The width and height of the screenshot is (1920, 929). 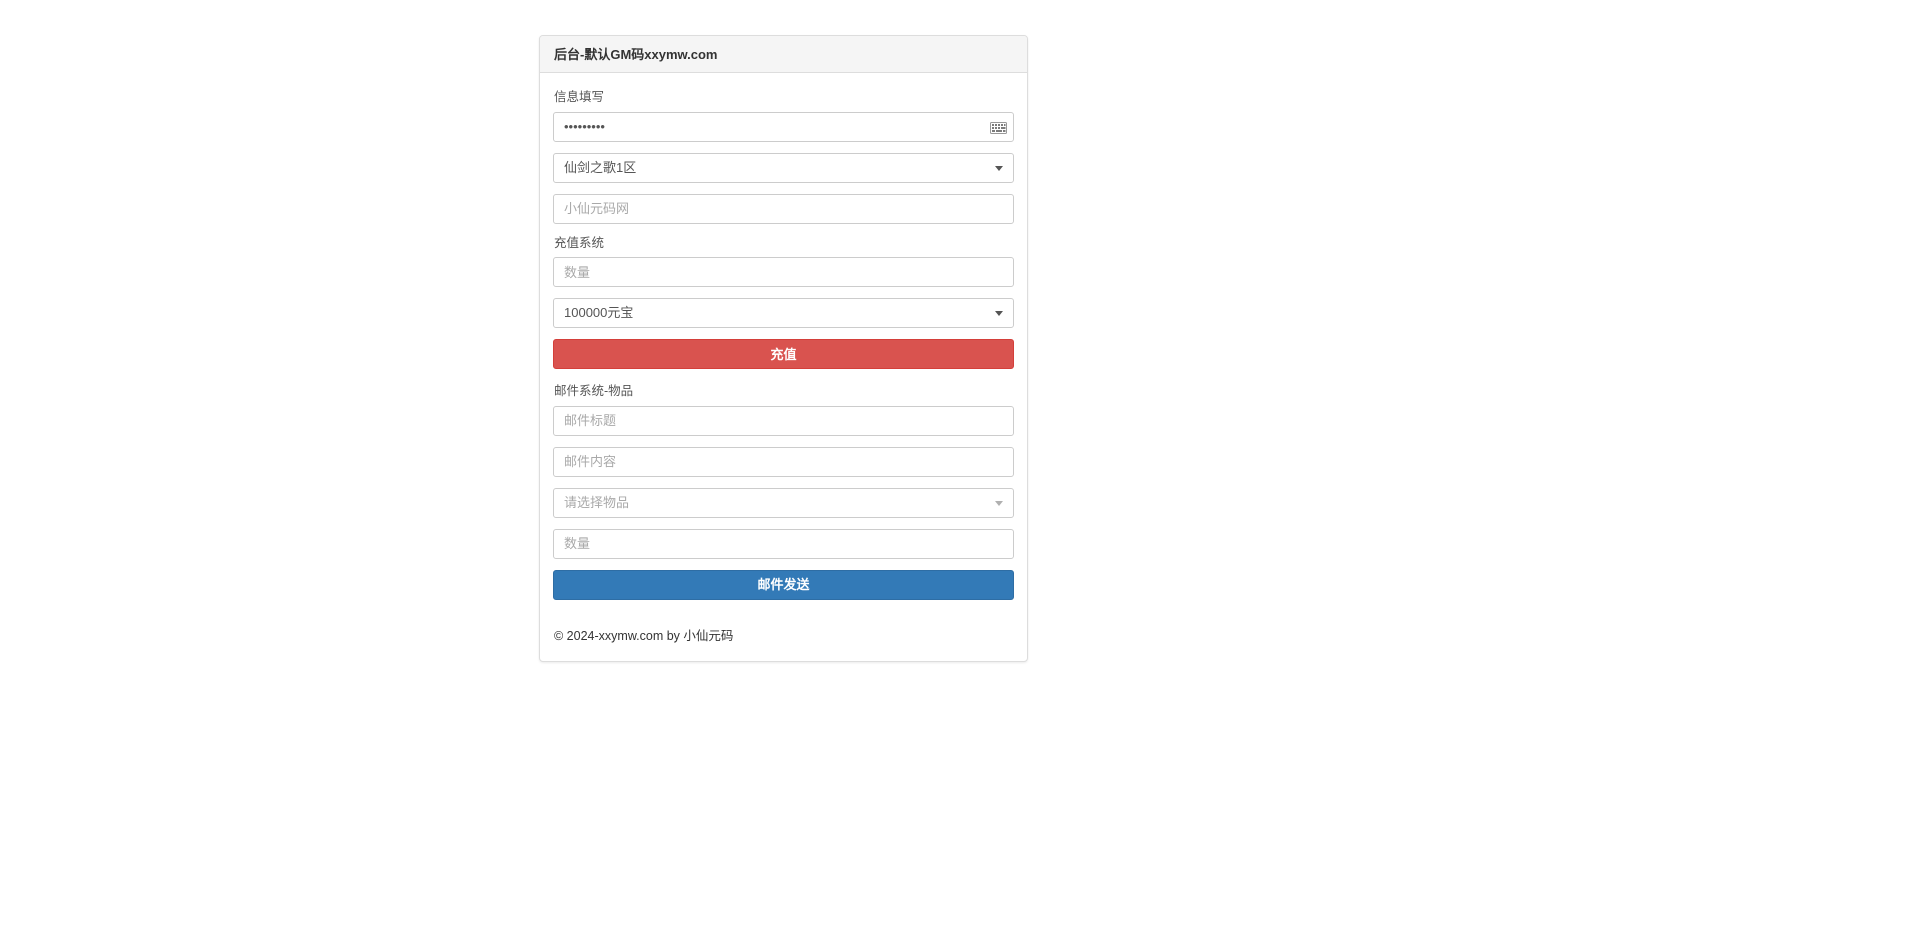 I want to click on mail-item-select-row: 请选择物品, so click(x=783, y=502).